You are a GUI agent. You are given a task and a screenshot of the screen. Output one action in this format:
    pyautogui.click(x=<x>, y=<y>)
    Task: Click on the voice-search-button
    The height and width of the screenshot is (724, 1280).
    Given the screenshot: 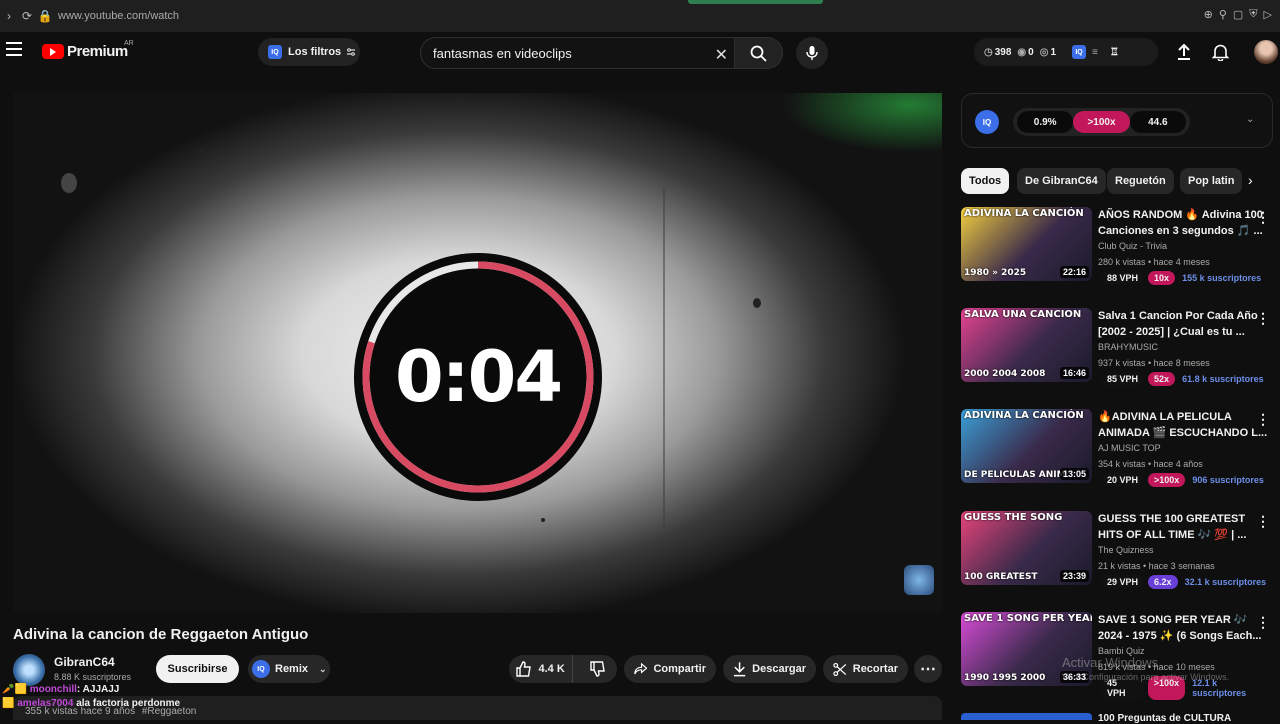 What is the action you would take?
    pyautogui.click(x=812, y=53)
    